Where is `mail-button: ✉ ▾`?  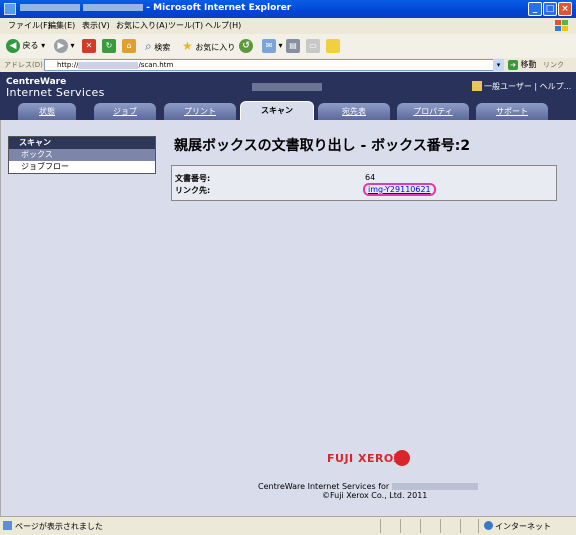 mail-button: ✉ ▾ is located at coordinates (272, 46).